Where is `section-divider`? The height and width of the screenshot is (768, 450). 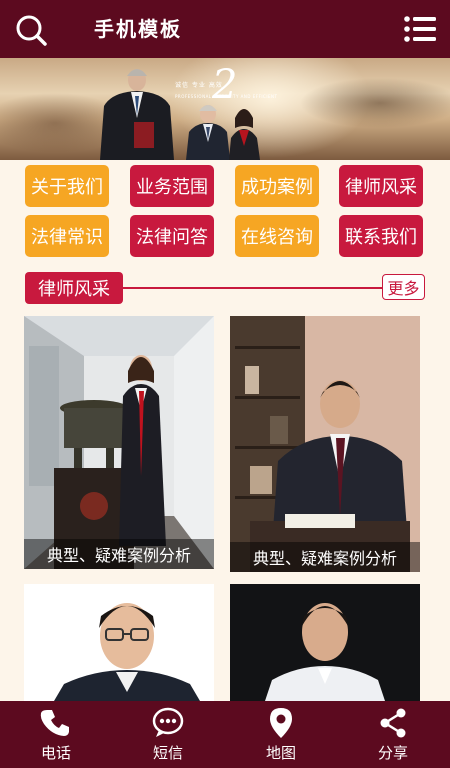
section-divider is located at coordinates (250, 288).